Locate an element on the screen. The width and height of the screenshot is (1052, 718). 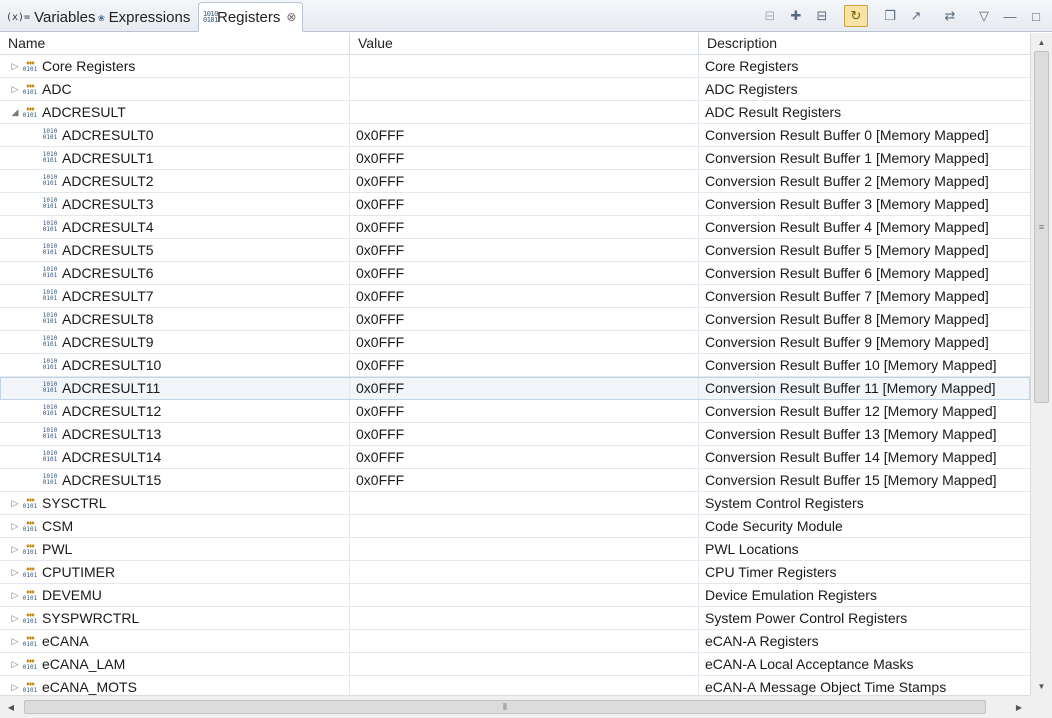
name-cell: ▷ ♦♦♦ 0101 eCANA_MOTS is located at coordinates (175, 685).